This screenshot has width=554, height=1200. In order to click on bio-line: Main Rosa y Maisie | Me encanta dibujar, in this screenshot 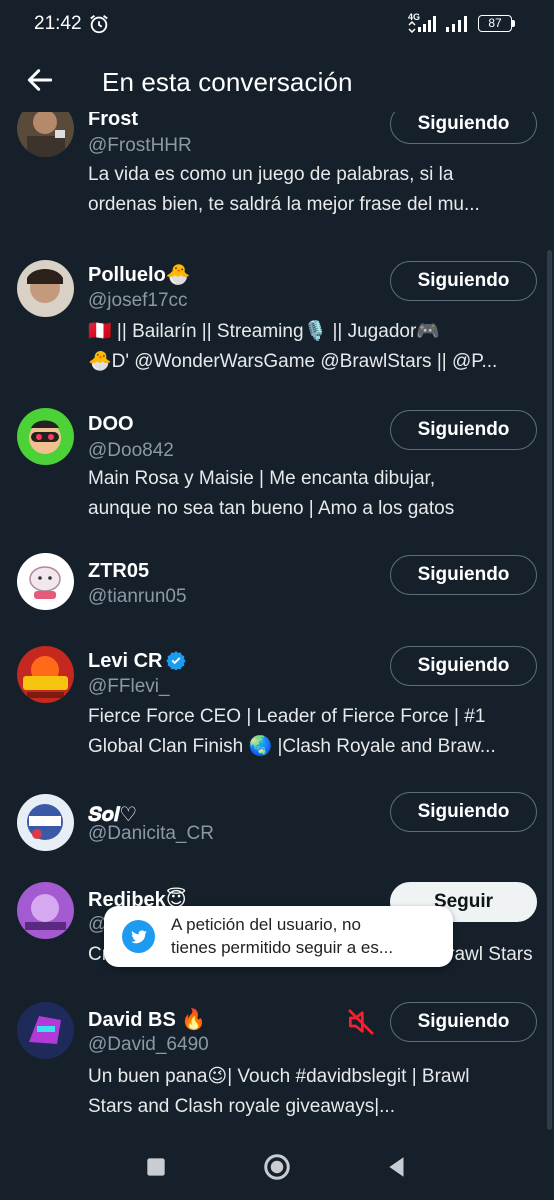, I will do `click(262, 478)`.